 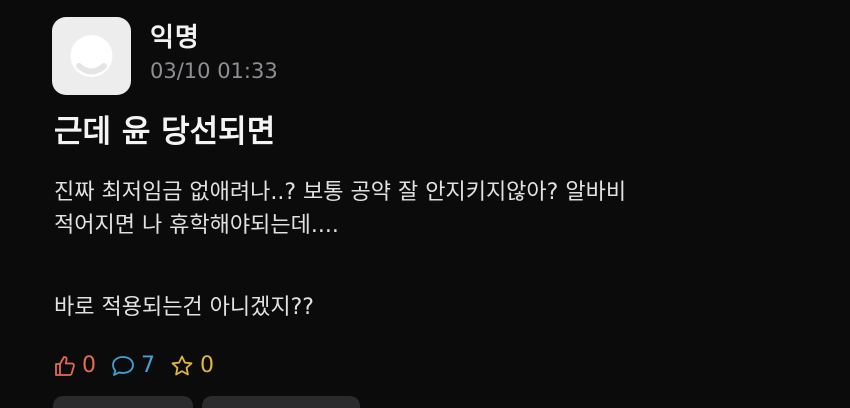 I want to click on post-header: 익명 03/10 01:33, so click(x=165, y=56).